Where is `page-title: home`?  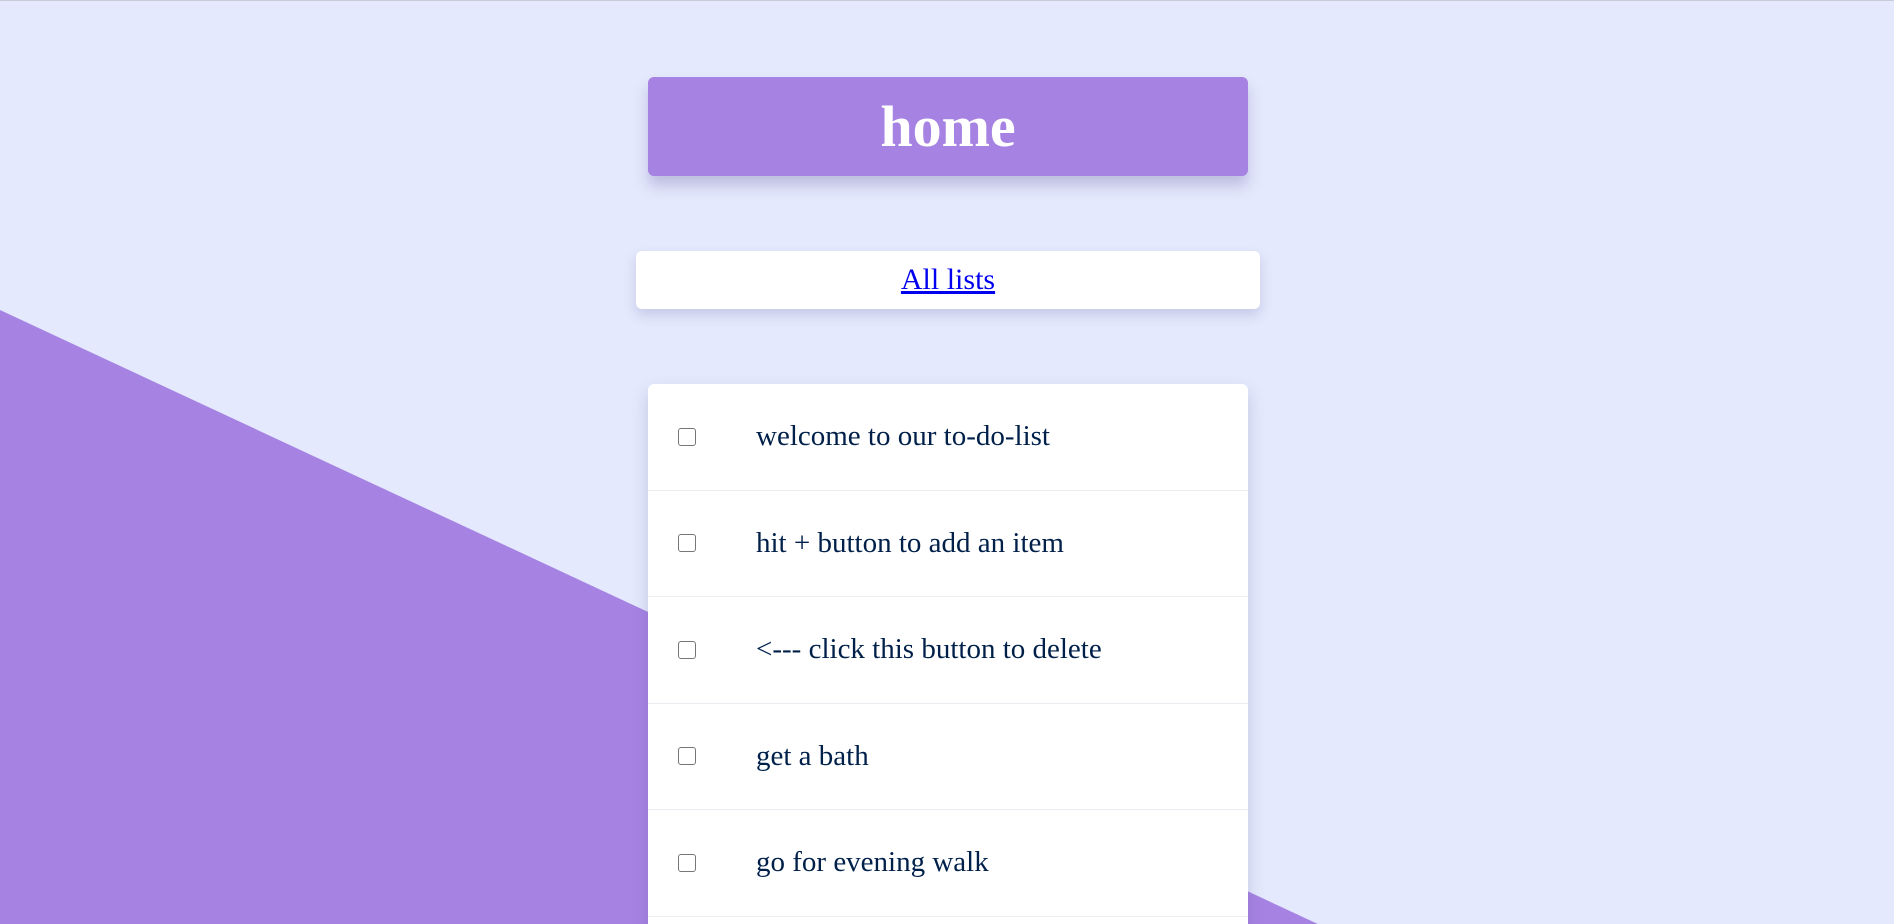
page-title: home is located at coordinates (948, 126).